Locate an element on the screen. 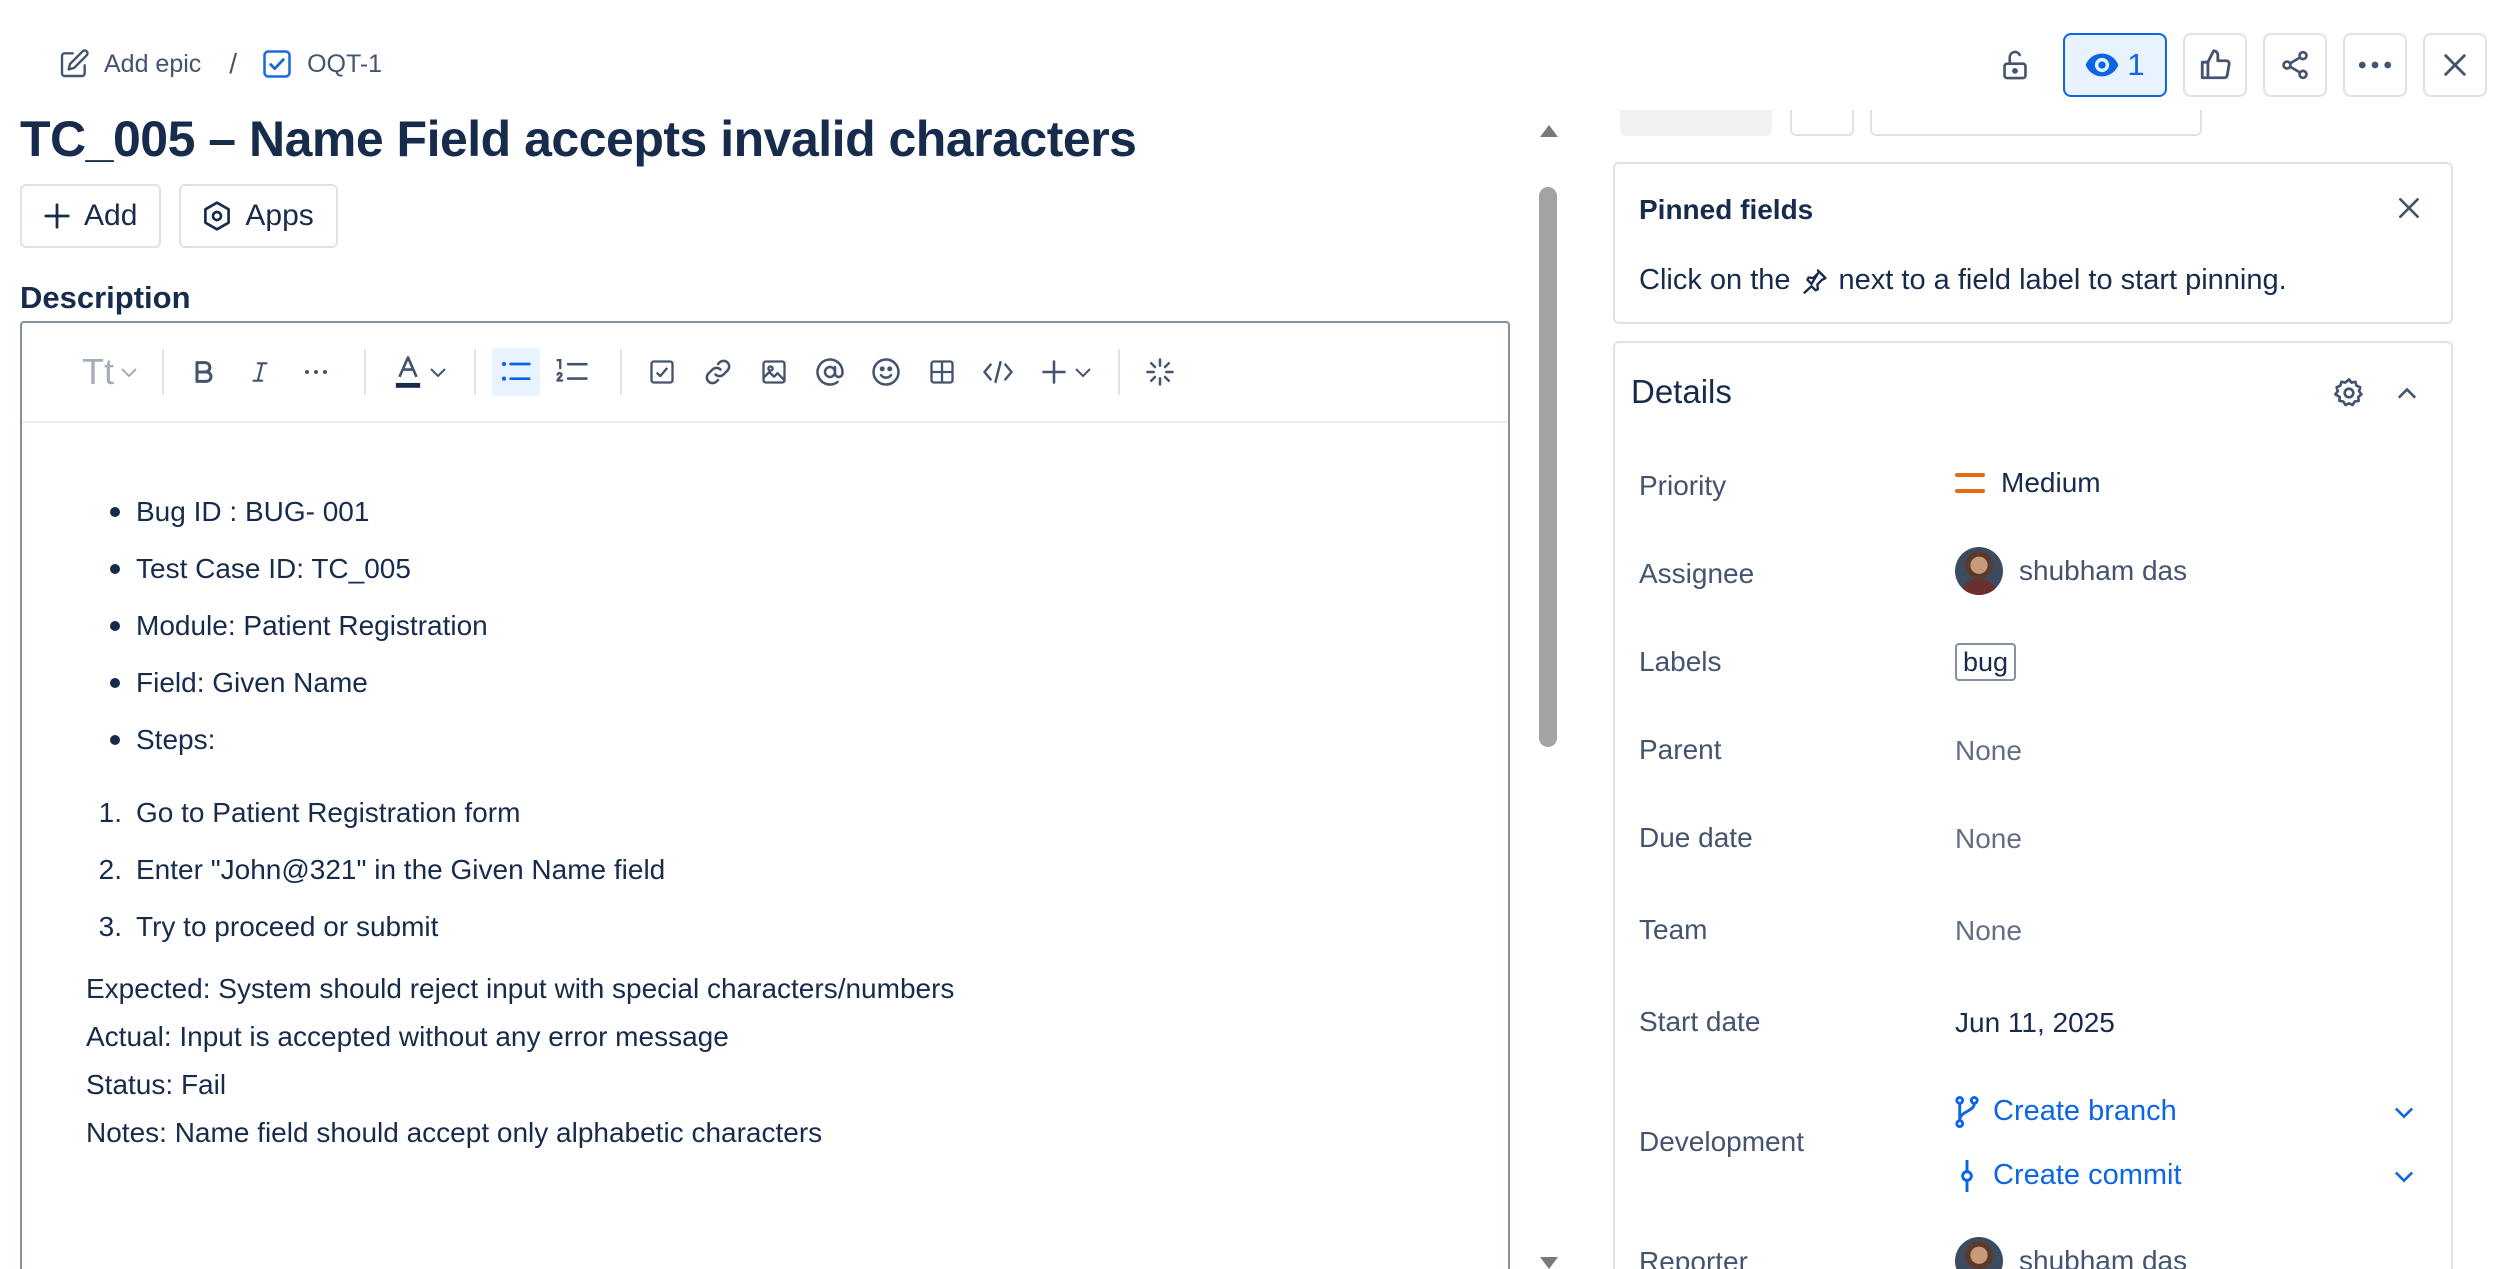 This screenshot has width=2508, height=1269. issue-key-link: OQT-1 is located at coordinates (320, 64).